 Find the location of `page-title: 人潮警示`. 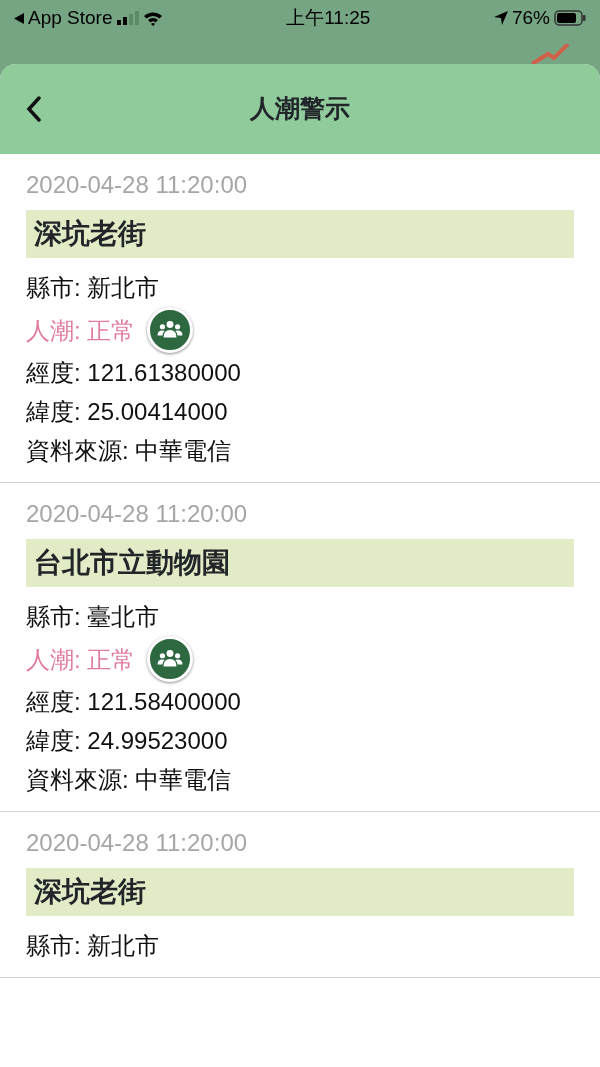

page-title: 人潮警示 is located at coordinates (300, 109).